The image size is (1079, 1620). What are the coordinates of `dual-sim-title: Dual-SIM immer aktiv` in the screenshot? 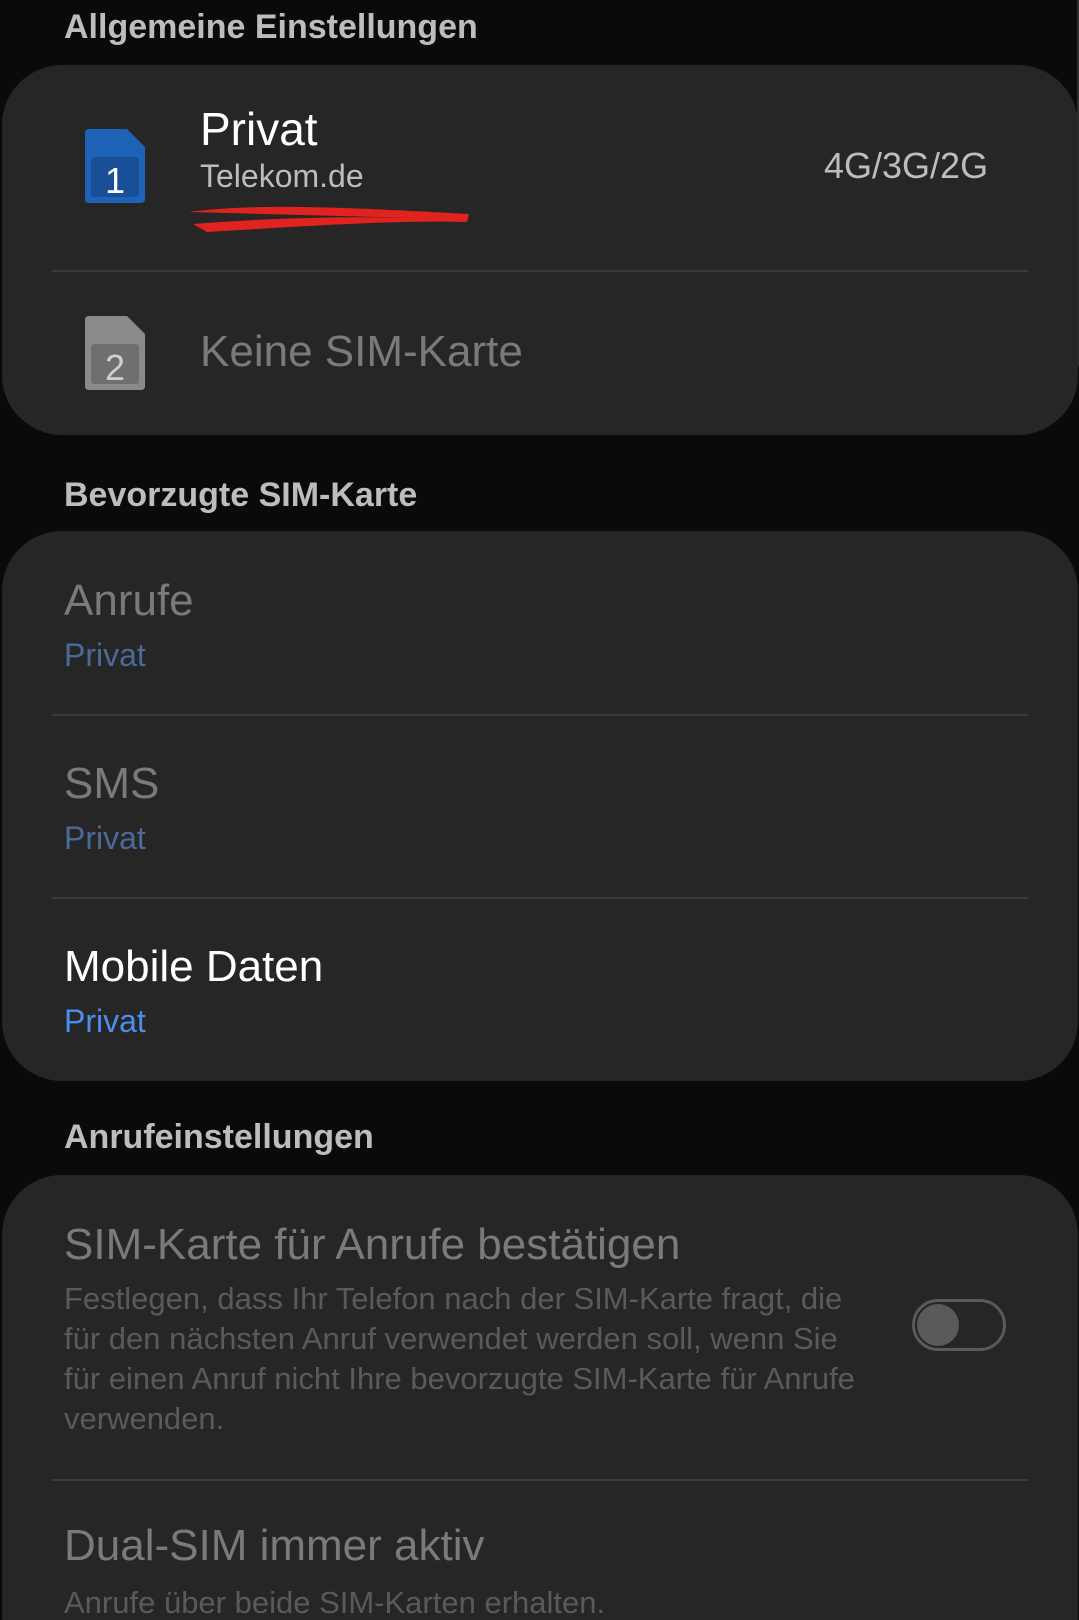 It's located at (274, 1545).